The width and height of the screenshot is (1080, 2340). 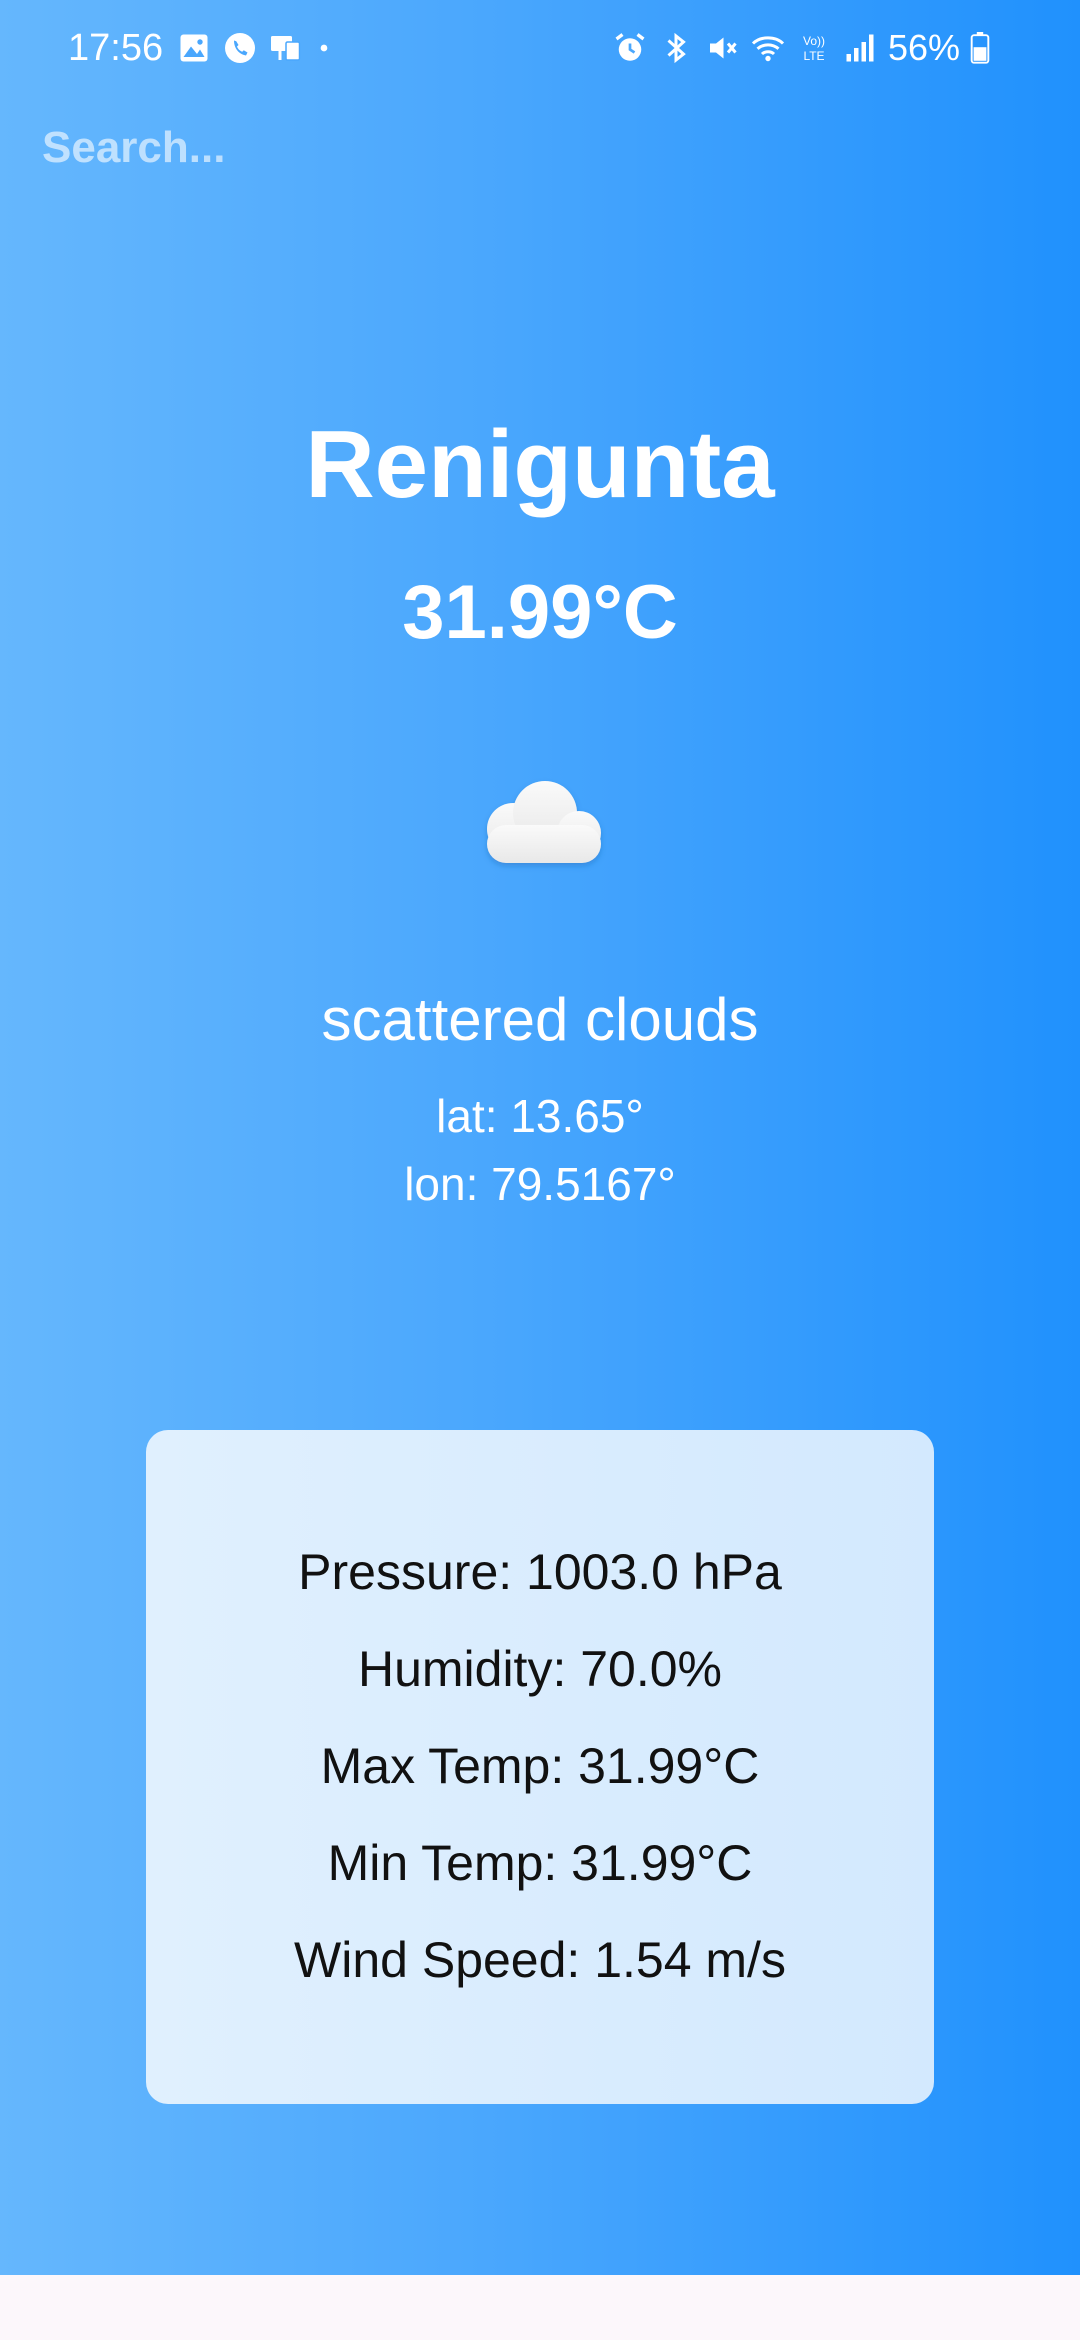 I want to click on temperature: 31.99°C, so click(x=540, y=612).